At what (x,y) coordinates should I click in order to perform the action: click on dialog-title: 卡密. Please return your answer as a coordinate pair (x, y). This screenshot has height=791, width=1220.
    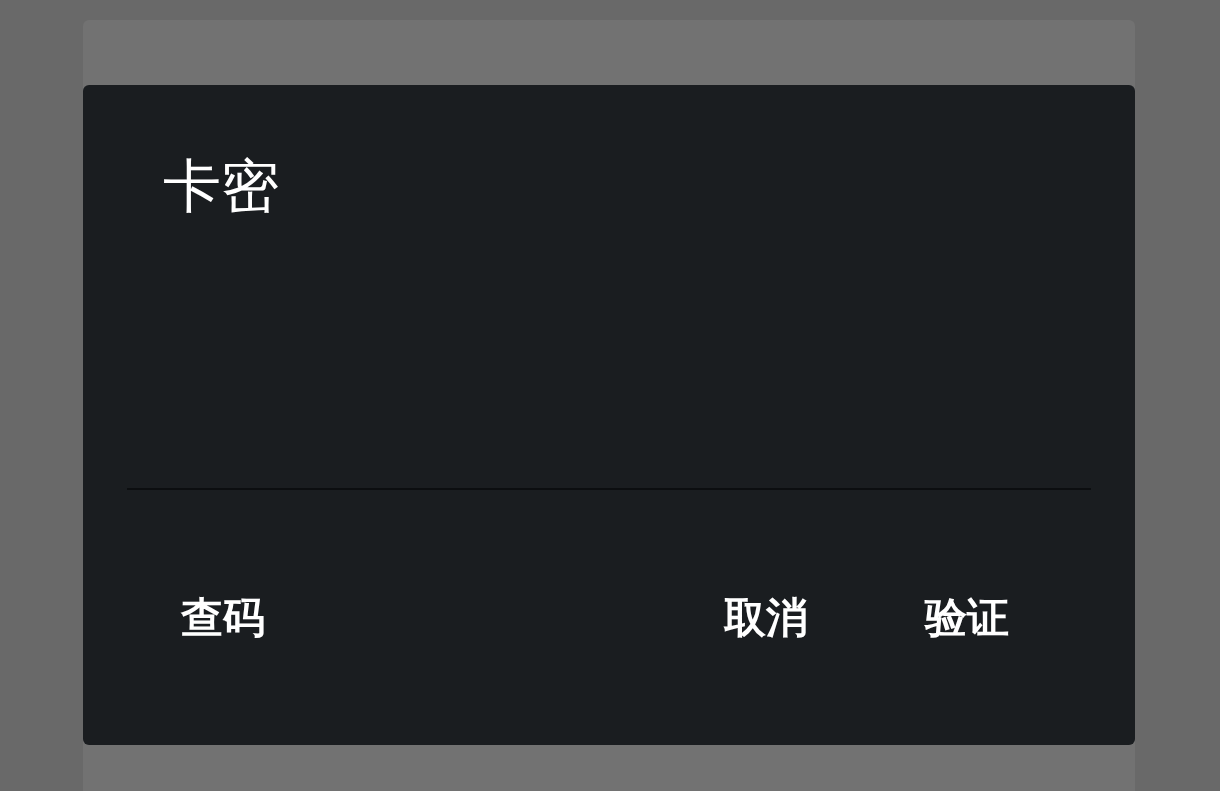
    Looking at the image, I should click on (221, 186).